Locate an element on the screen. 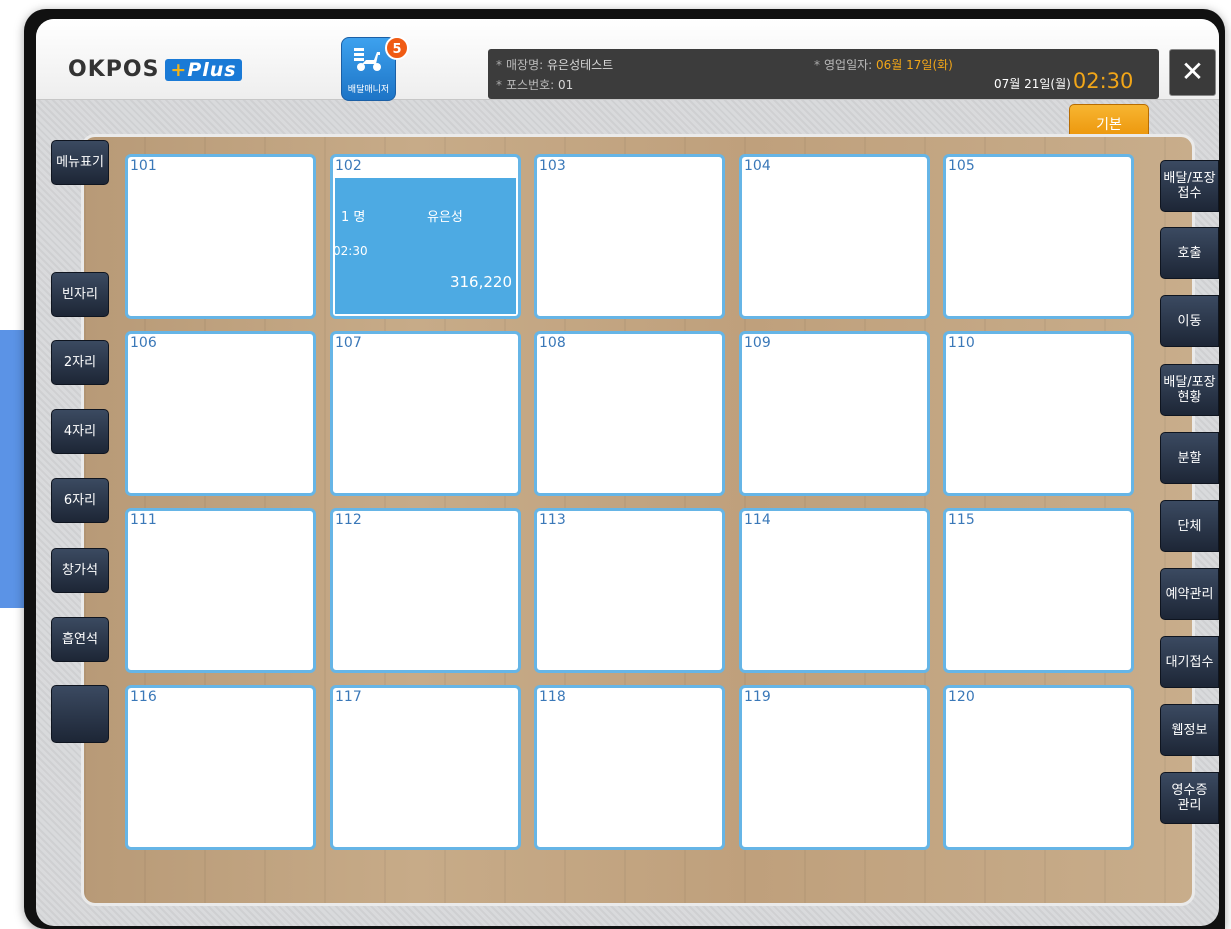 The width and height of the screenshot is (1231, 929). left-button-smoking-seat: 흡연석 is located at coordinates (80, 639).